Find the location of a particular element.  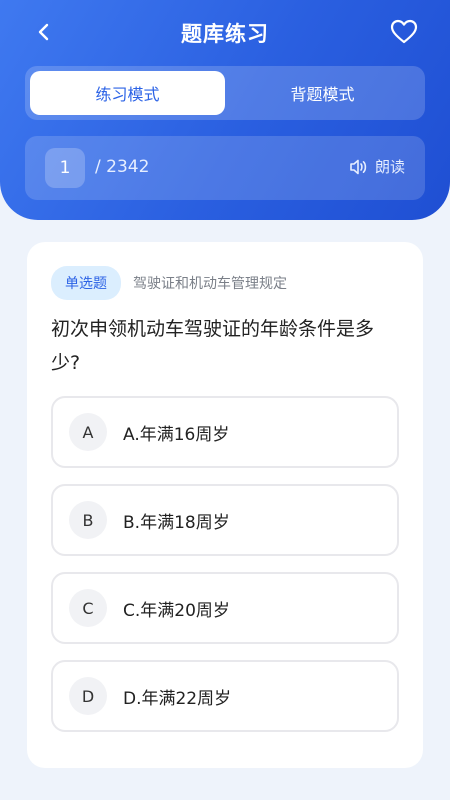

option-d: D D.年满22周岁 is located at coordinates (225, 696).